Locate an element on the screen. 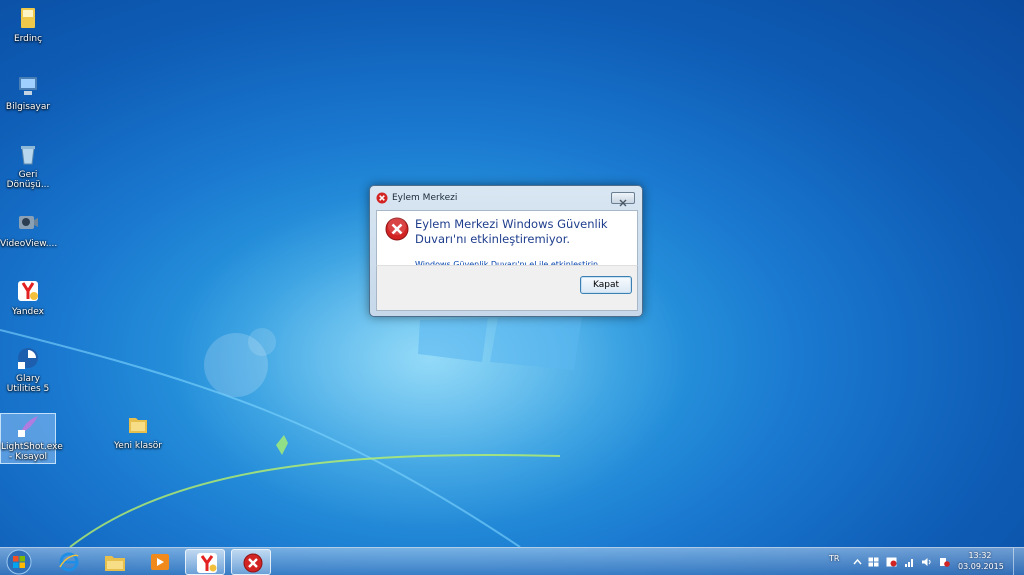 The width and height of the screenshot is (1024, 575). taskbar-media-player is located at coordinates (159, 562).